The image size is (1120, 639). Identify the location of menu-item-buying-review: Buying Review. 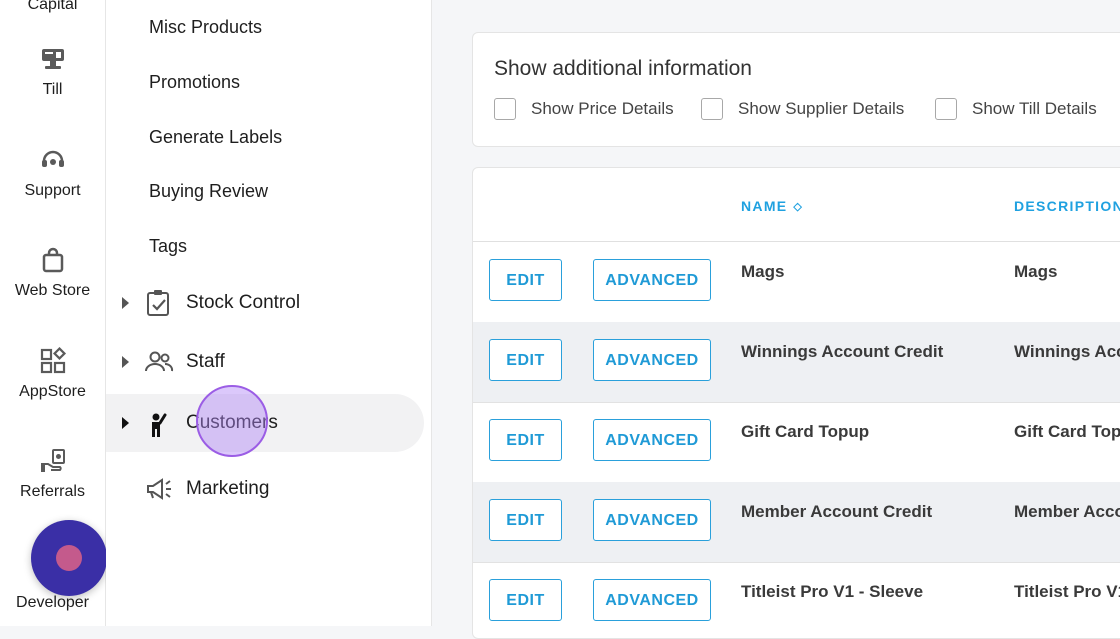
(208, 191).